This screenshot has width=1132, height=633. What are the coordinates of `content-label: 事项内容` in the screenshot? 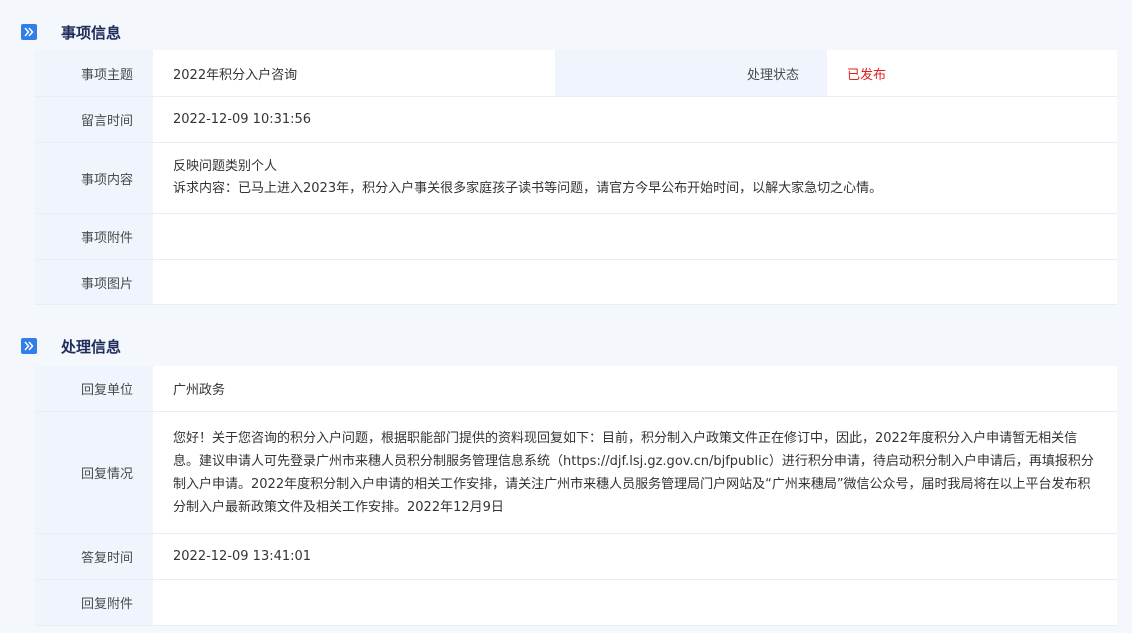 It's located at (94, 178).